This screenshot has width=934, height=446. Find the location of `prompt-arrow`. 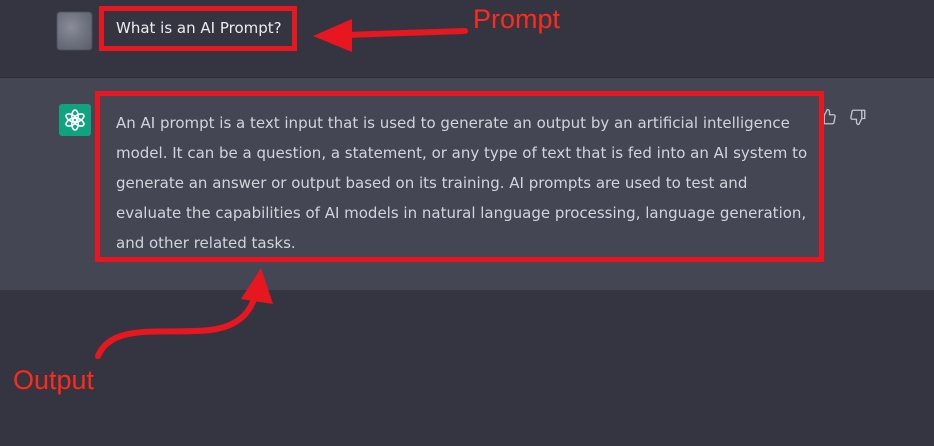

prompt-arrow is located at coordinates (390, 35).